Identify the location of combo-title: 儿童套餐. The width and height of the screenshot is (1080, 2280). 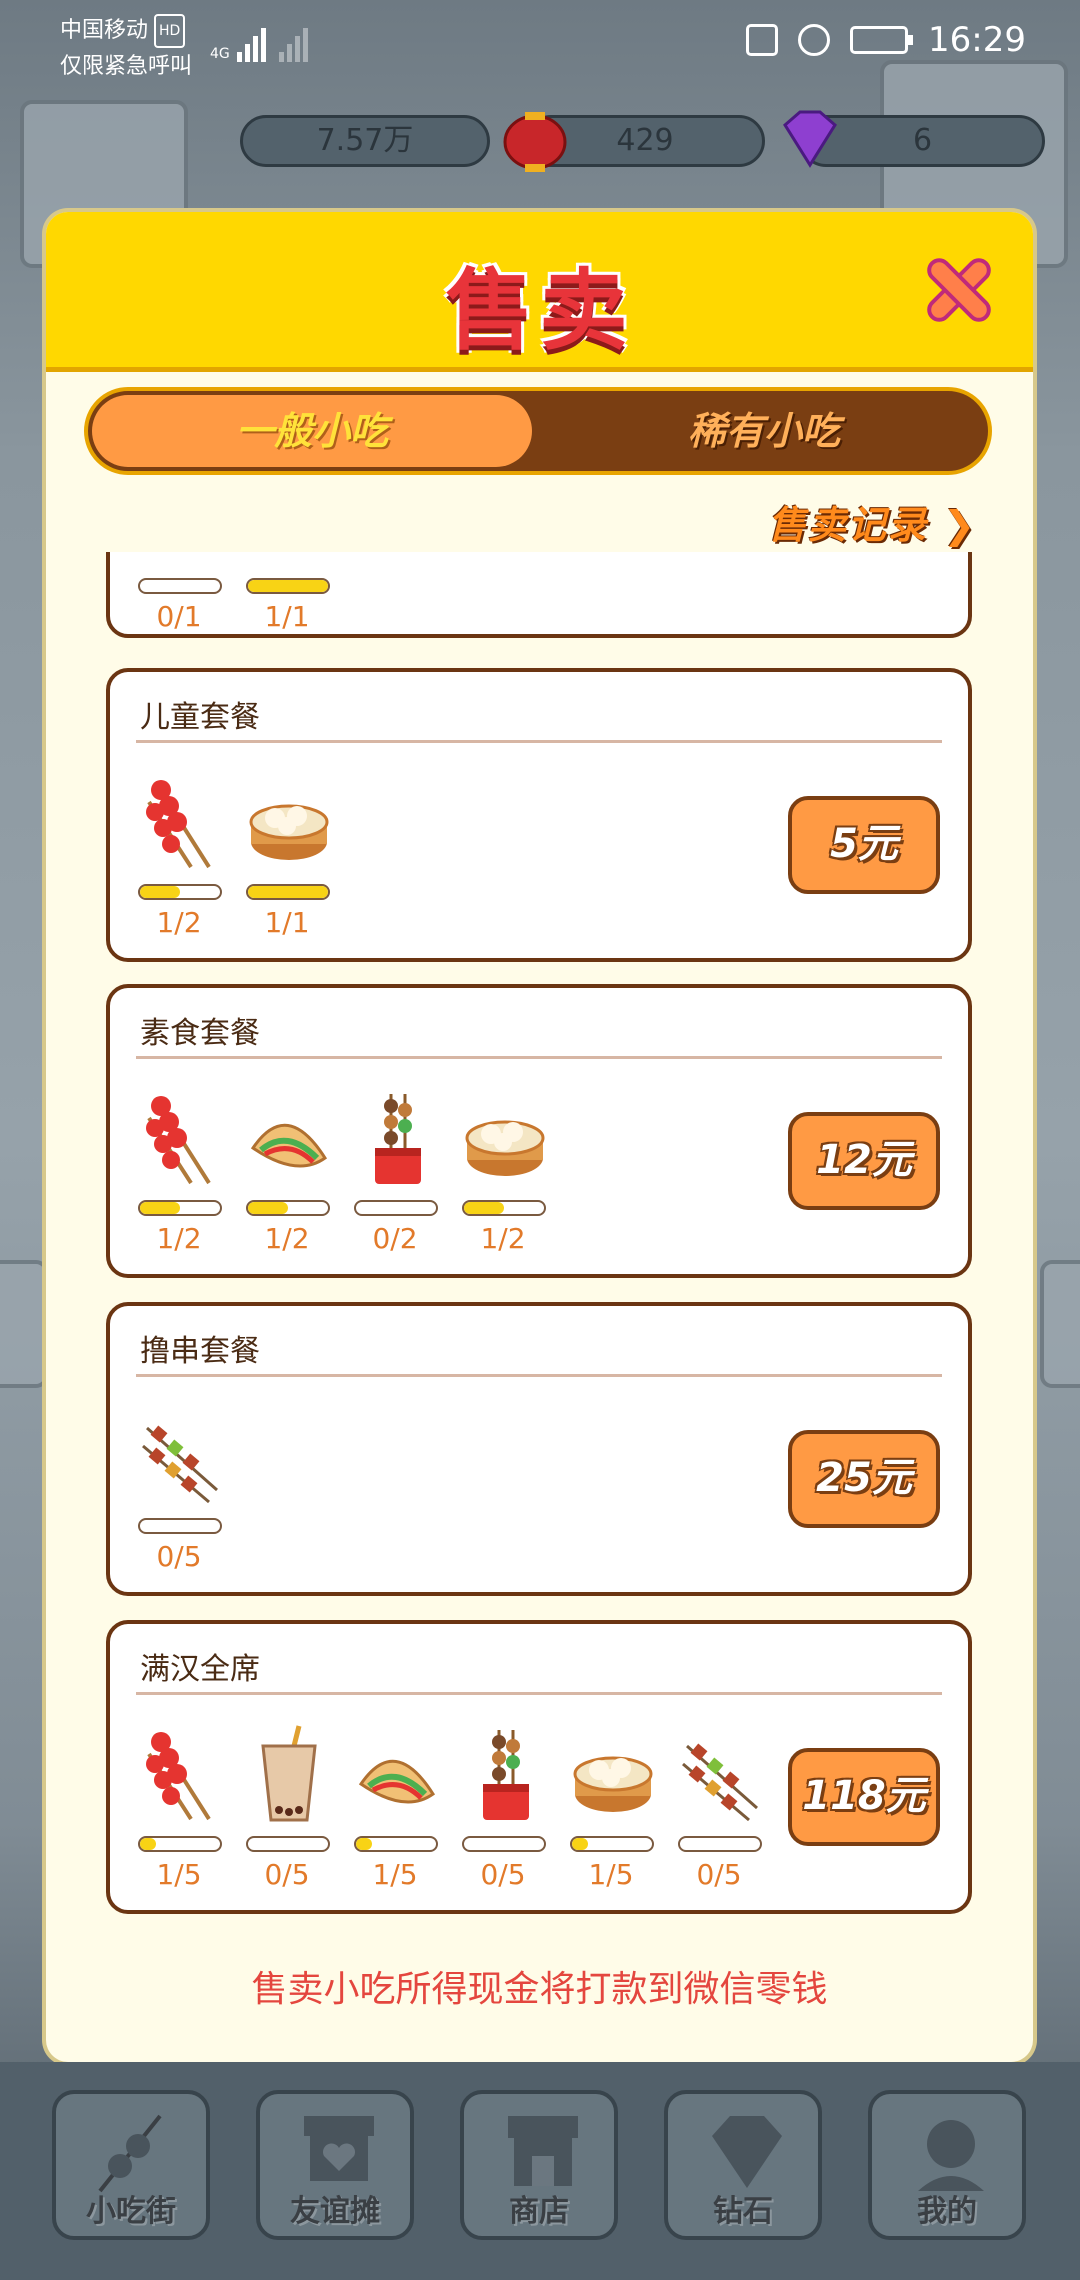
(200, 717).